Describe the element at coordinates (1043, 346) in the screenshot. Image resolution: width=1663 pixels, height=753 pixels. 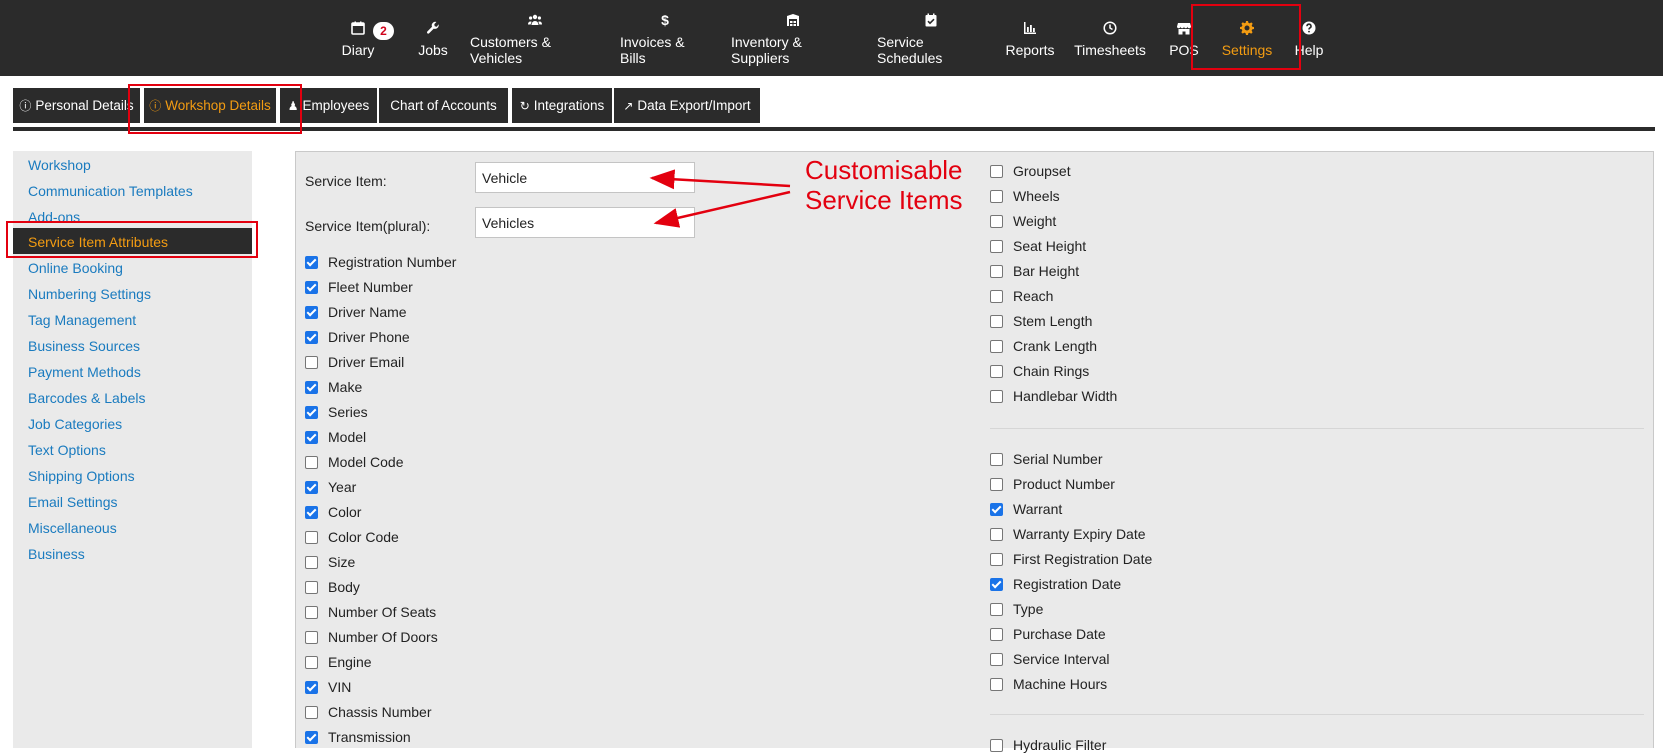
I see `attribute-crank-length: Crank Length` at that location.